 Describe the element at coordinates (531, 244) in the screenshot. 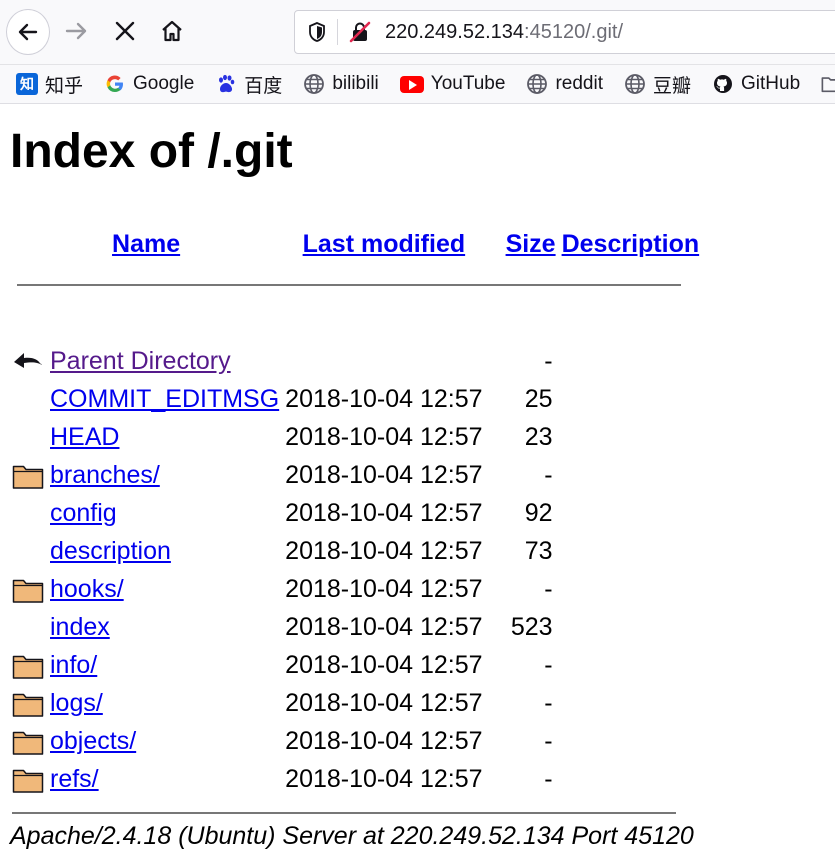

I see `sort-by-size-link: Size` at that location.